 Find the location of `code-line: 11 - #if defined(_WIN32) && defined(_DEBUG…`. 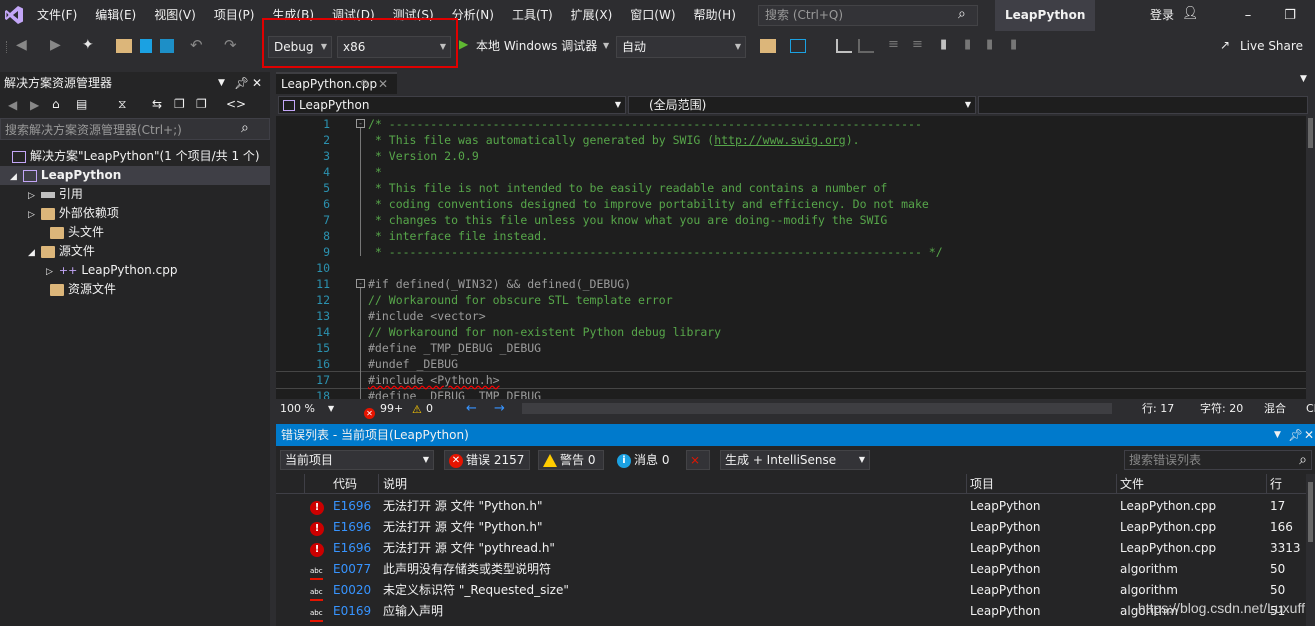

code-line: 11 - #if defined(_WIN32) && defined(_DEBUG… is located at coordinates (791, 284).